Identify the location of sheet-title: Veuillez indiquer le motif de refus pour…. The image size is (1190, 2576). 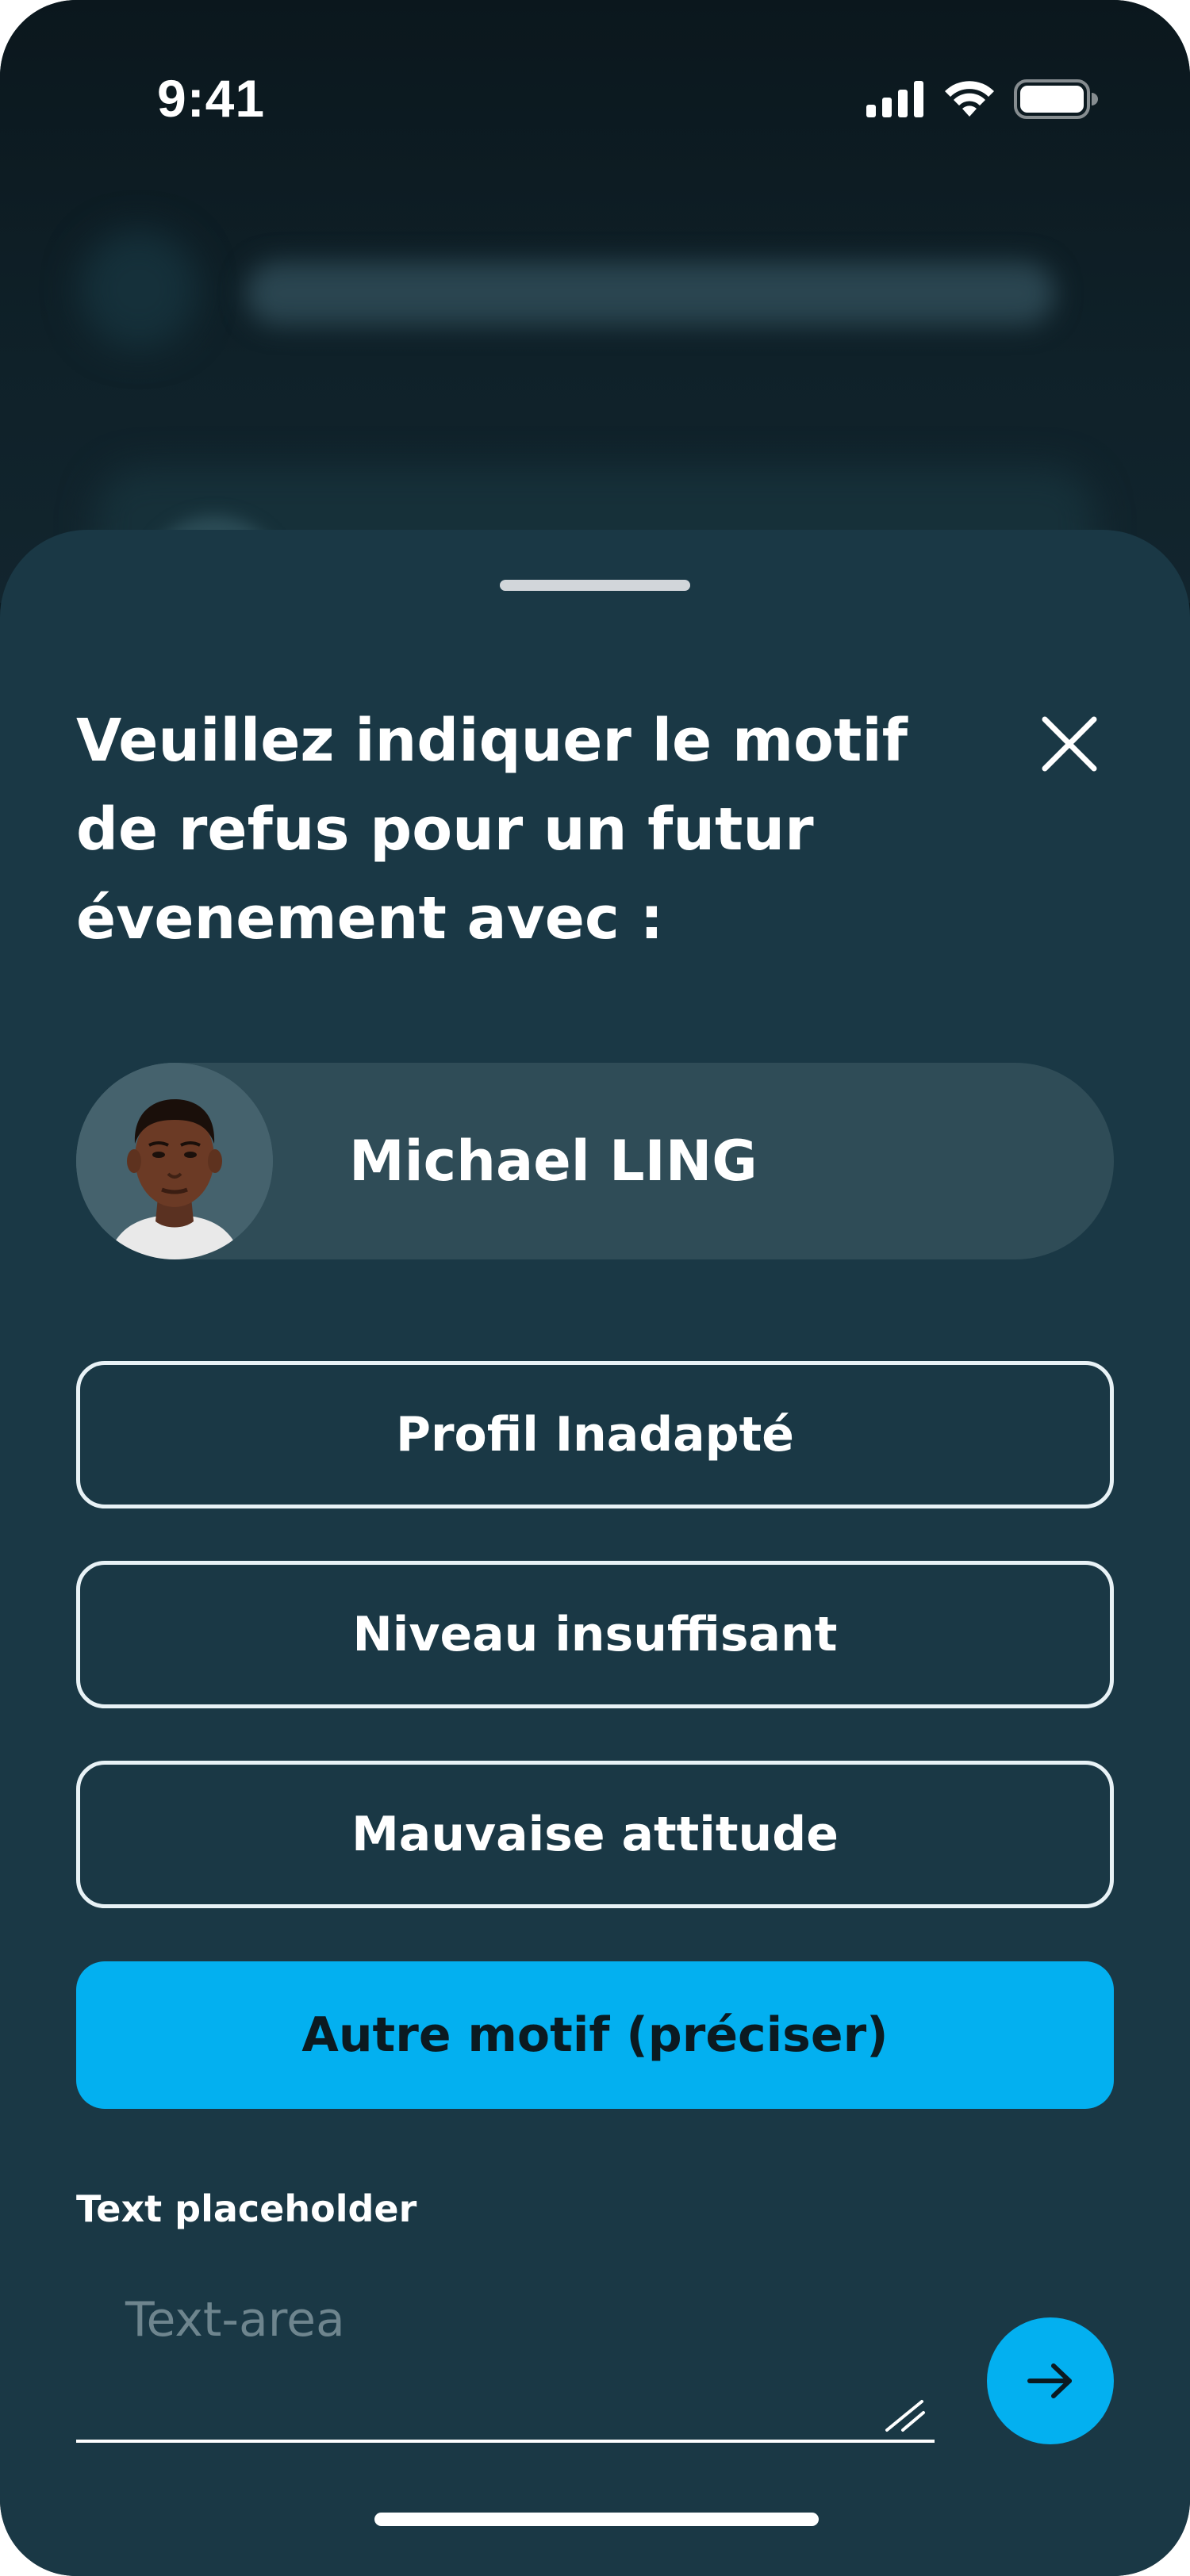
(492, 830).